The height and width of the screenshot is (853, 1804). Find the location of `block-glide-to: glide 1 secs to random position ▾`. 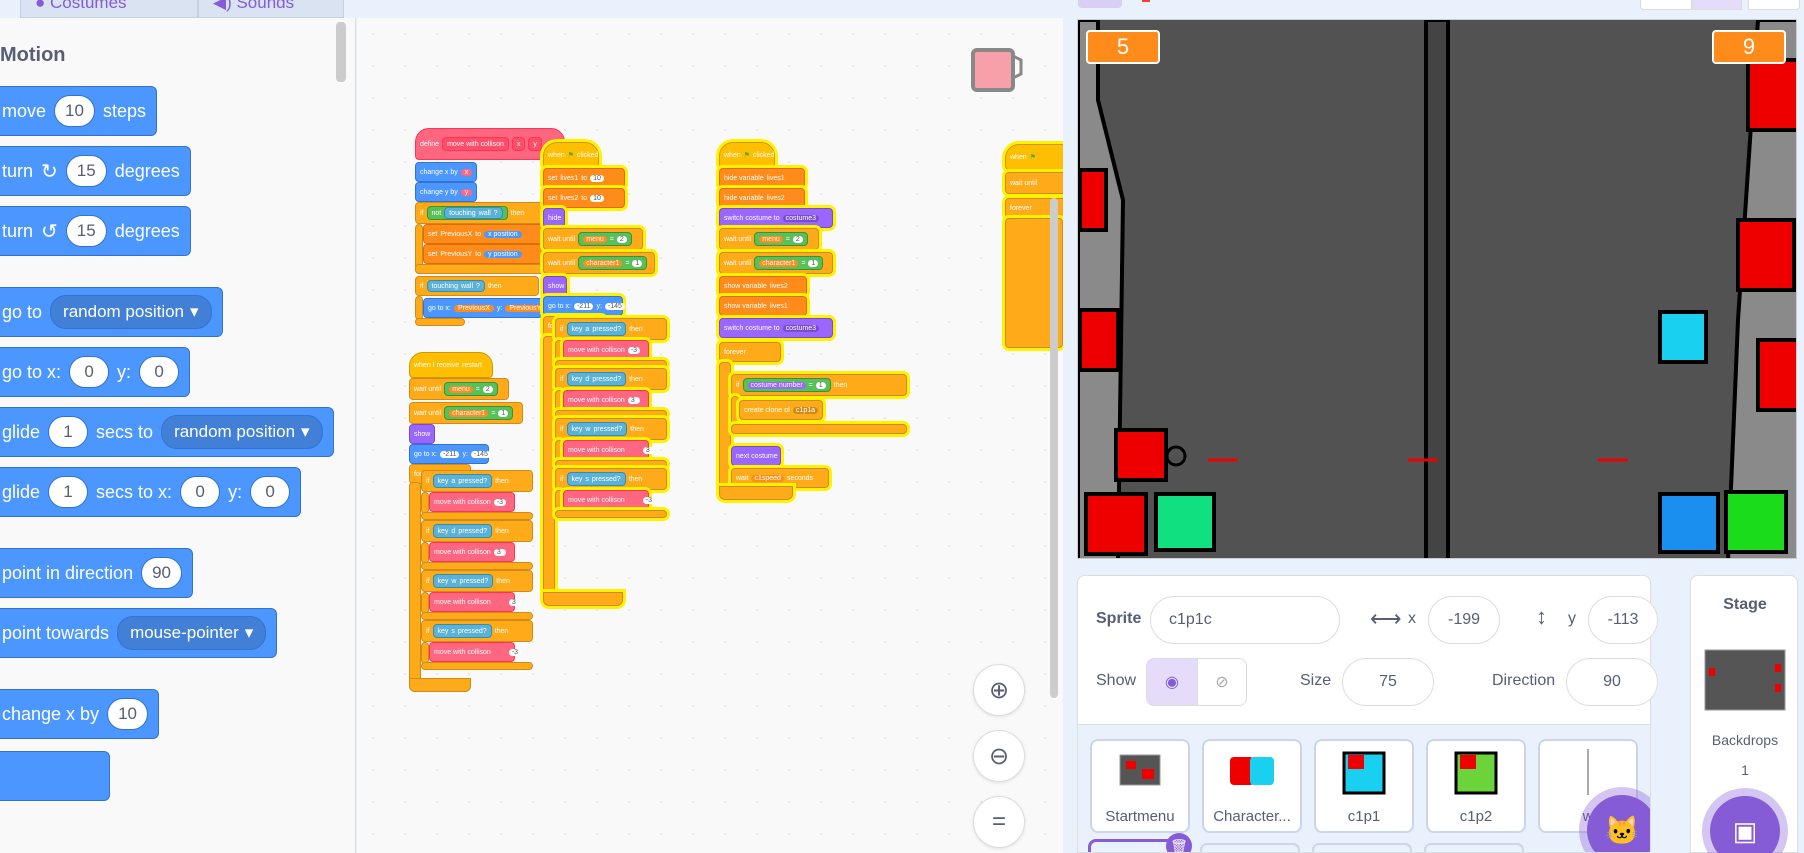

block-glide-to: glide 1 secs to random position ▾ is located at coordinates (167, 432).